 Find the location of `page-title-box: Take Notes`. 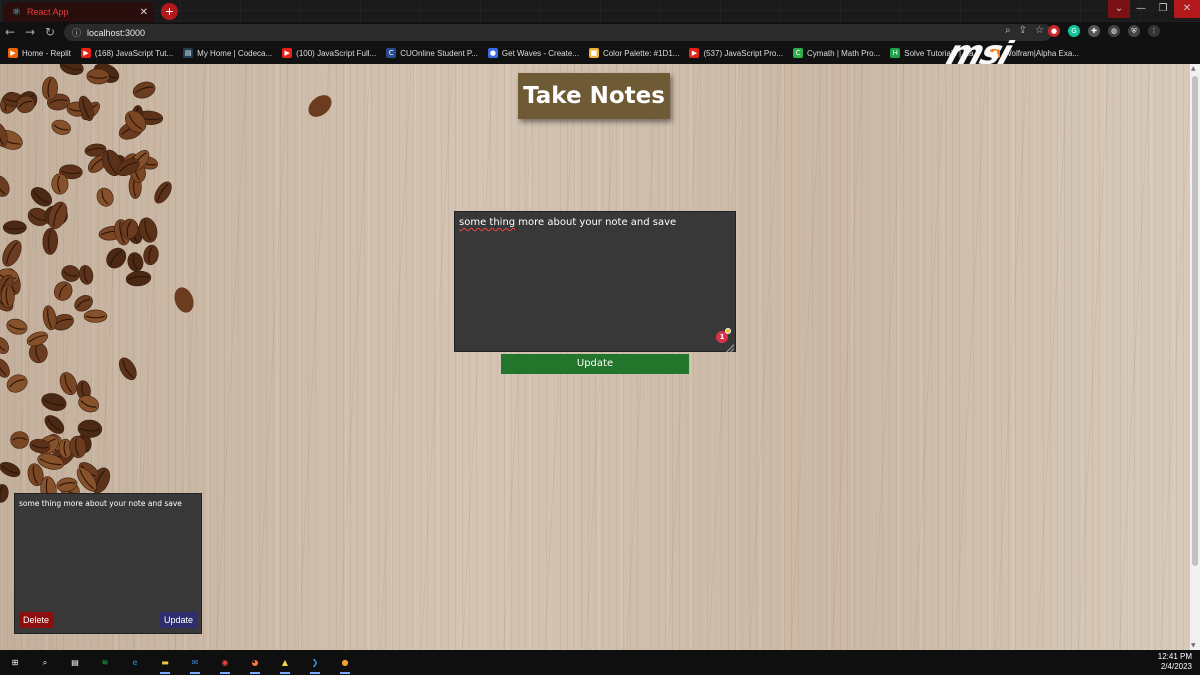

page-title-box: Take Notes is located at coordinates (594, 96).